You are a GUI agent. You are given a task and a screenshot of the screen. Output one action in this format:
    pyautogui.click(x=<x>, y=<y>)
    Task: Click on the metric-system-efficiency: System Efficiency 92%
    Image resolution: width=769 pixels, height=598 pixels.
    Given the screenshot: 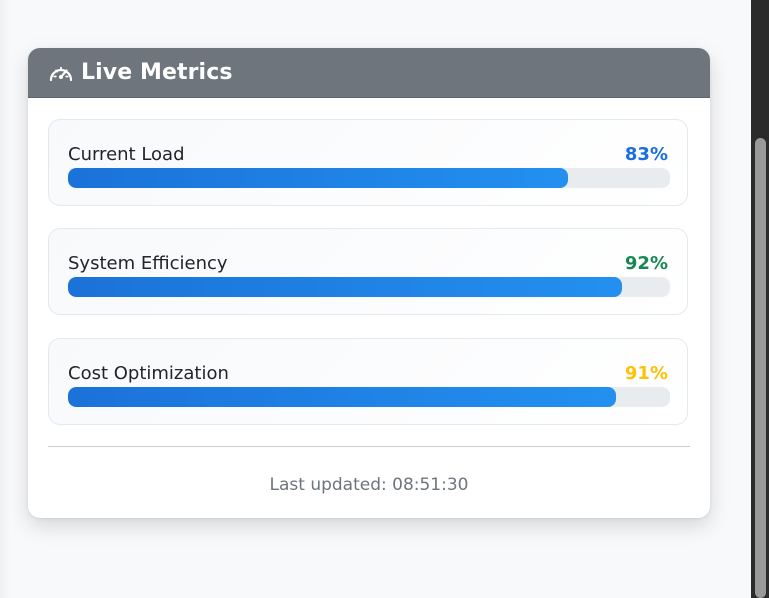 What is the action you would take?
    pyautogui.click(x=368, y=271)
    